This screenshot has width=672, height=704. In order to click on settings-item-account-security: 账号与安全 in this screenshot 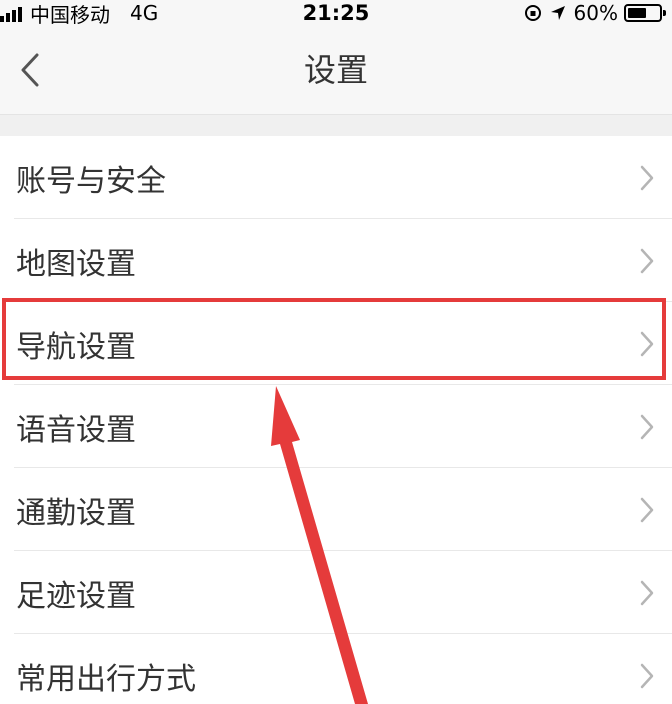, I will do `click(336, 177)`.